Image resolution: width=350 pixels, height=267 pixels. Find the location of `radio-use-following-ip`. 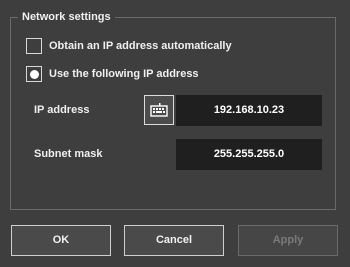

radio-use-following-ip is located at coordinates (34, 74).